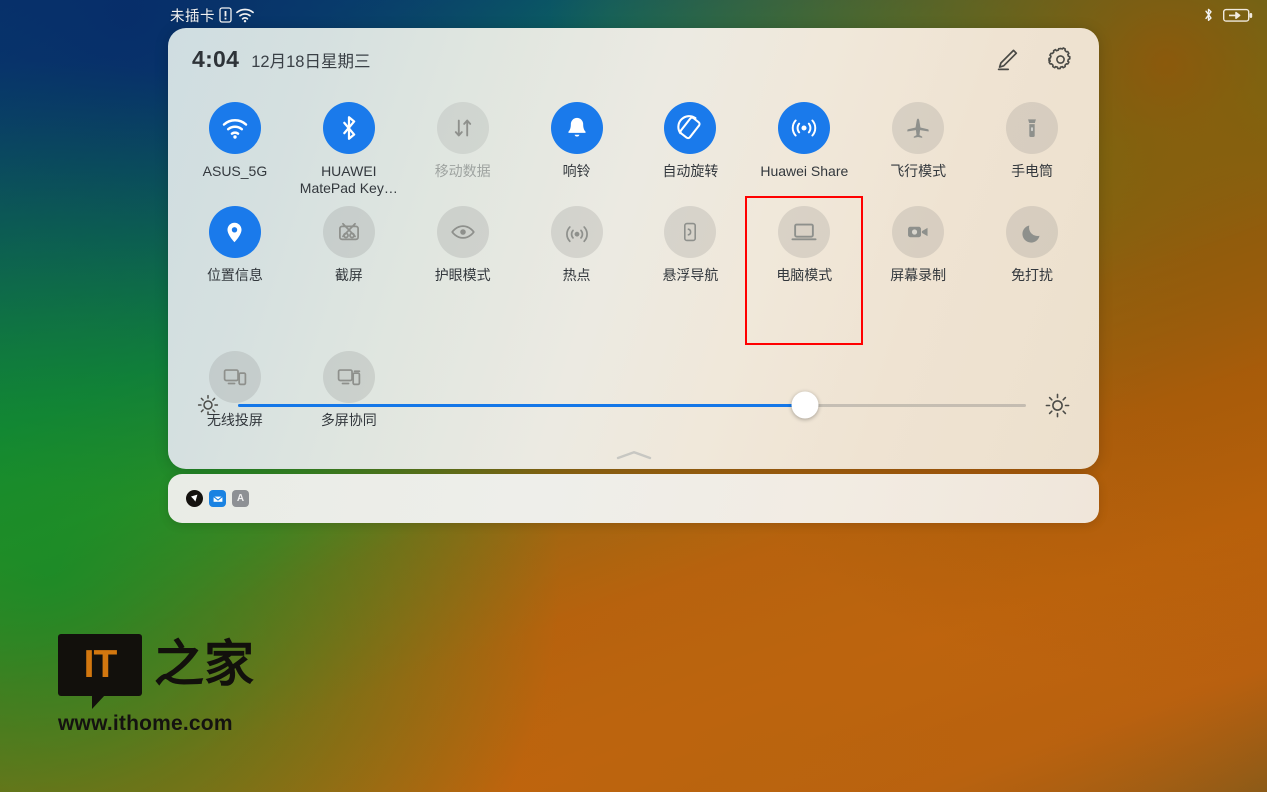 The image size is (1267, 792). Describe the element at coordinates (804, 171) in the screenshot. I see `quick-toggle-label: Huawei Share` at that location.